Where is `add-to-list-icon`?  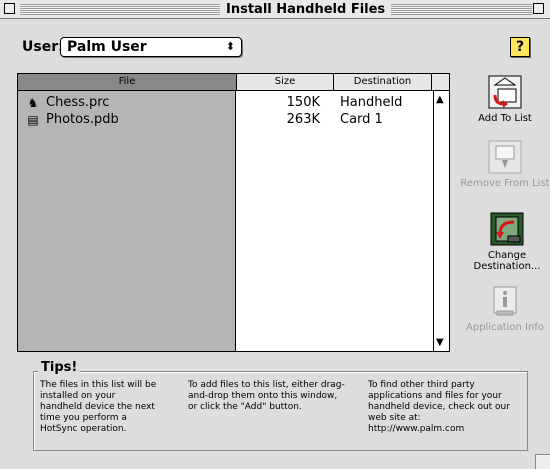
add-to-list-icon is located at coordinates (505, 92).